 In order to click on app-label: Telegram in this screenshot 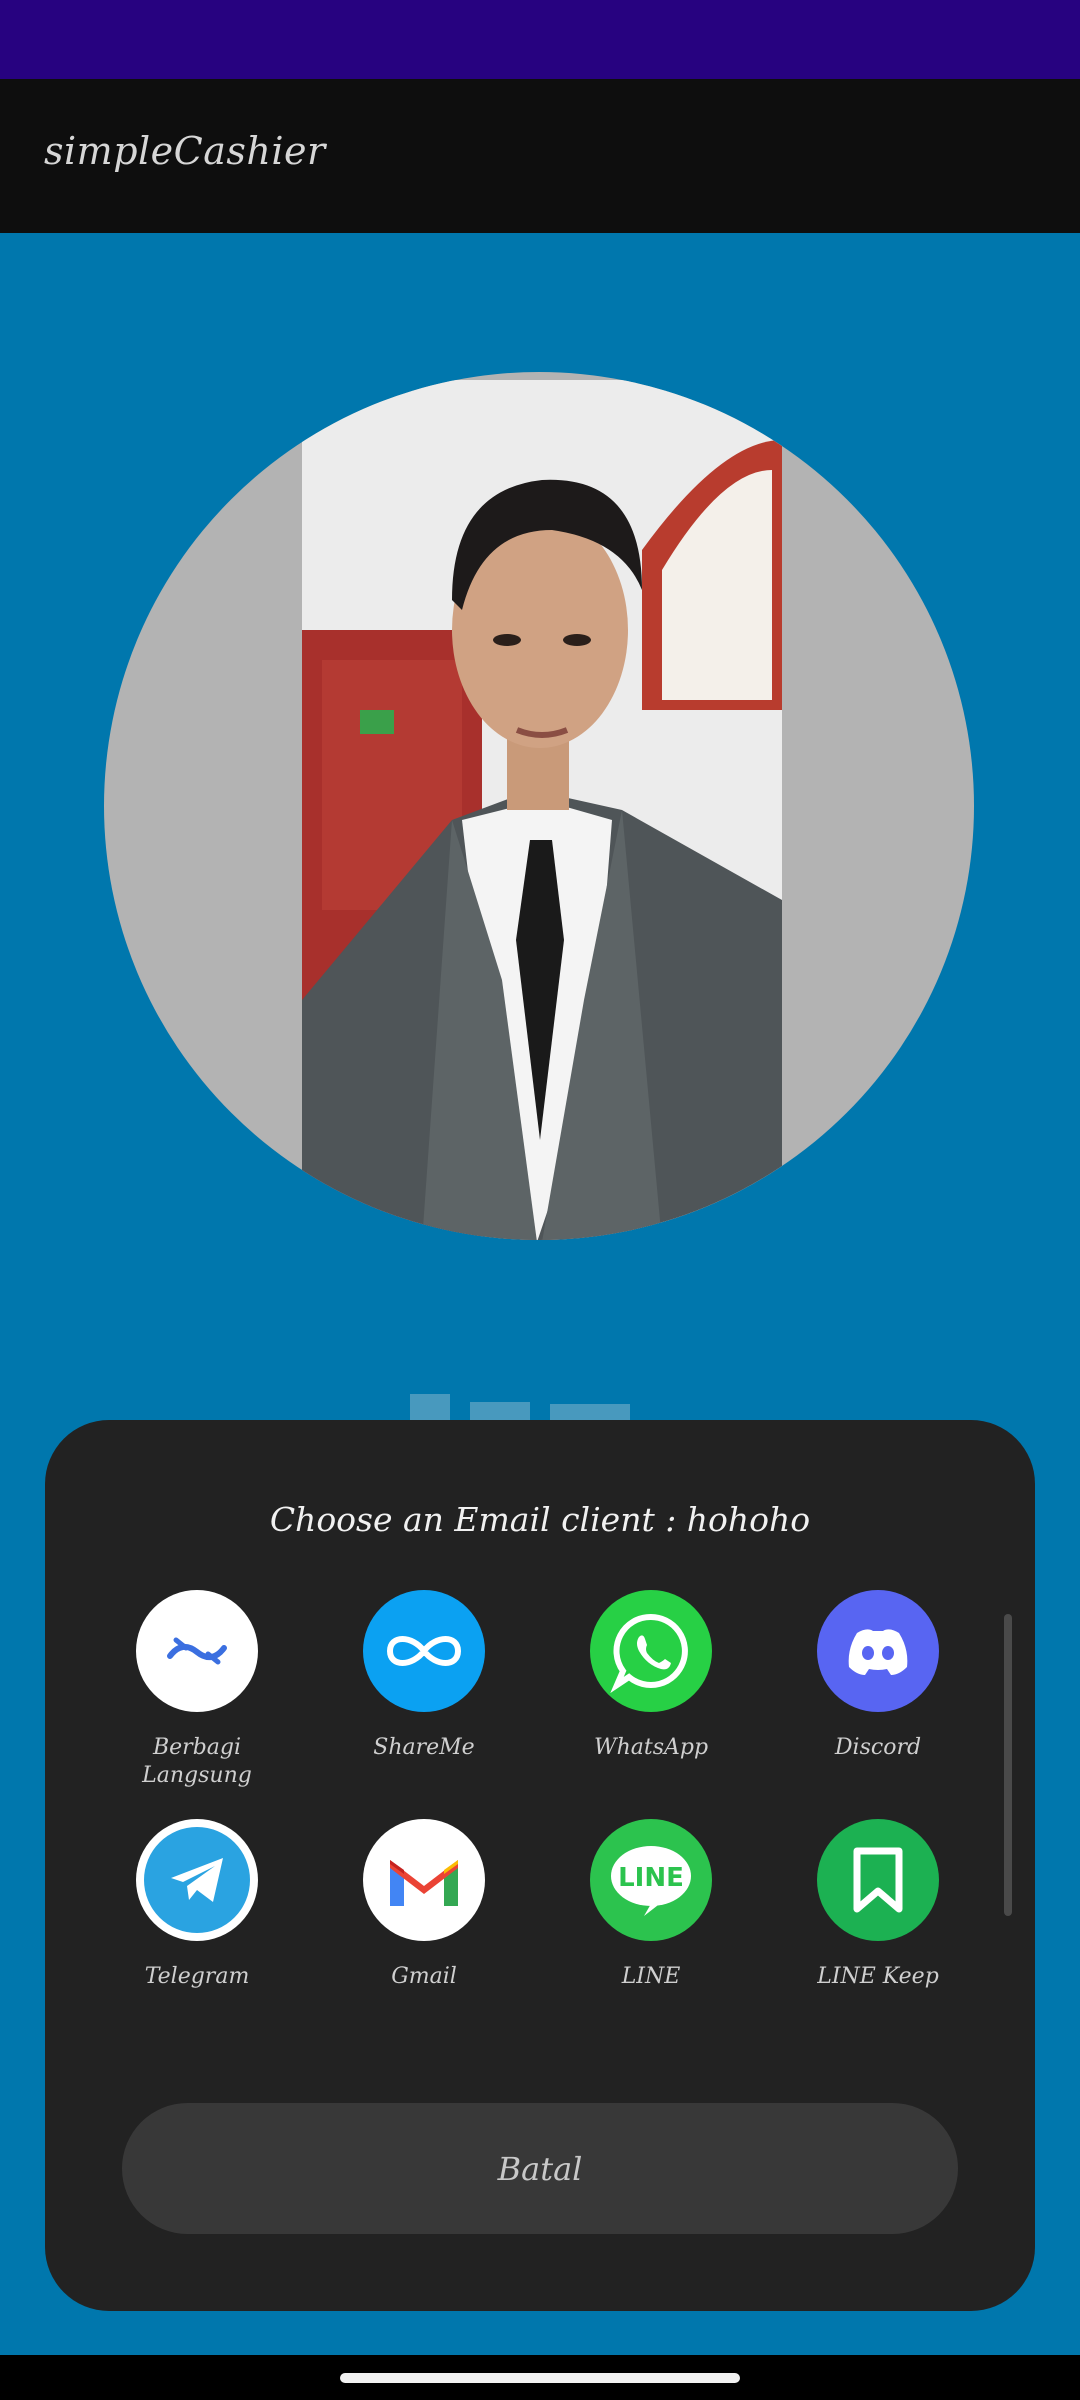, I will do `click(197, 1976)`.